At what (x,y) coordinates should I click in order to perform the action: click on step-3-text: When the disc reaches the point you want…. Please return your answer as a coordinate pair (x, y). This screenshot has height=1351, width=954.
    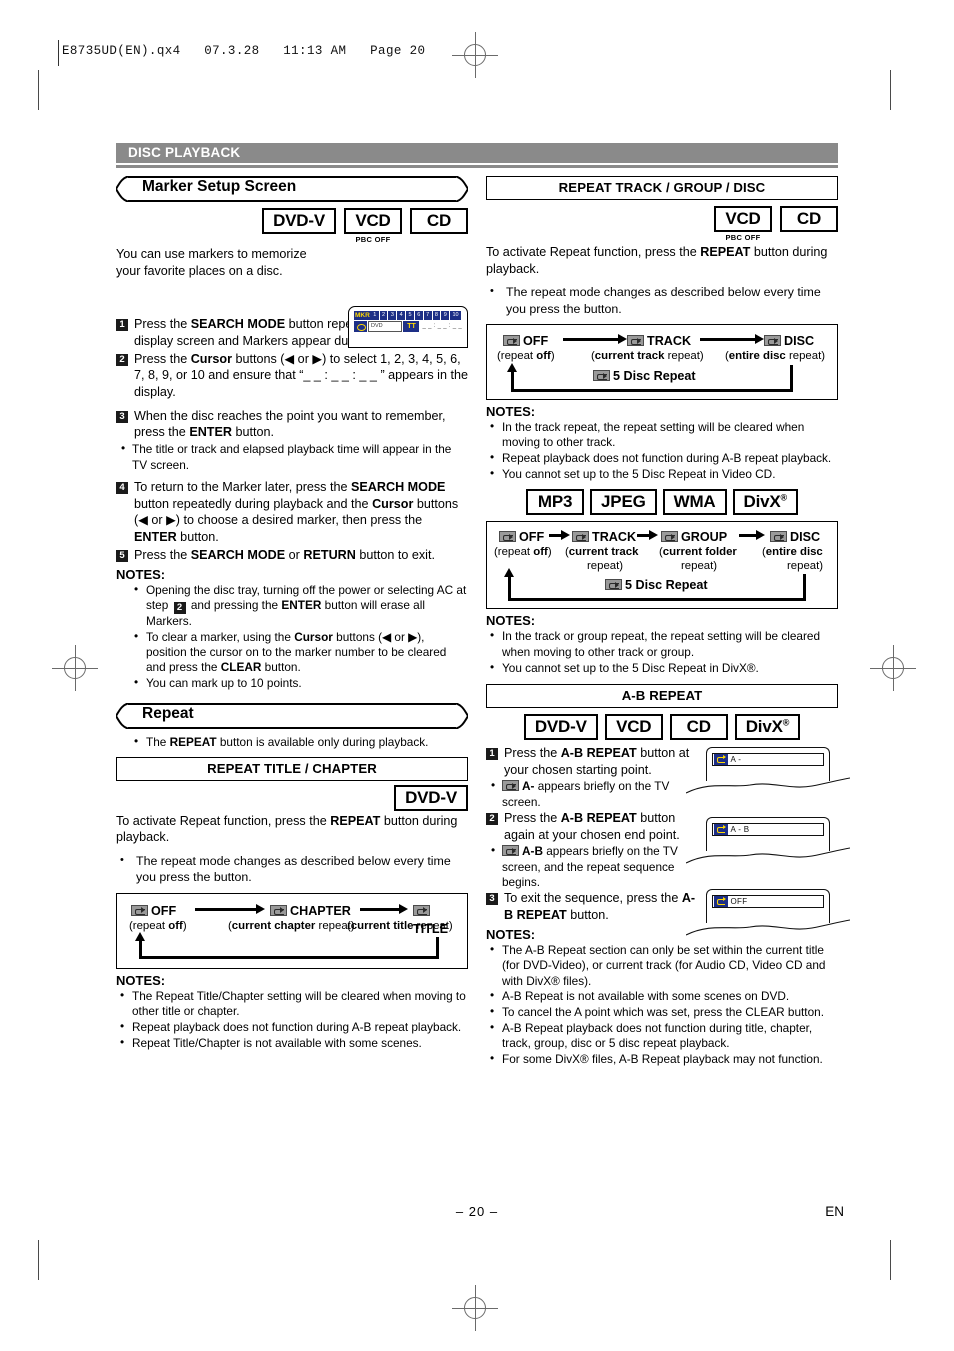
    Looking at the image, I should click on (290, 424).